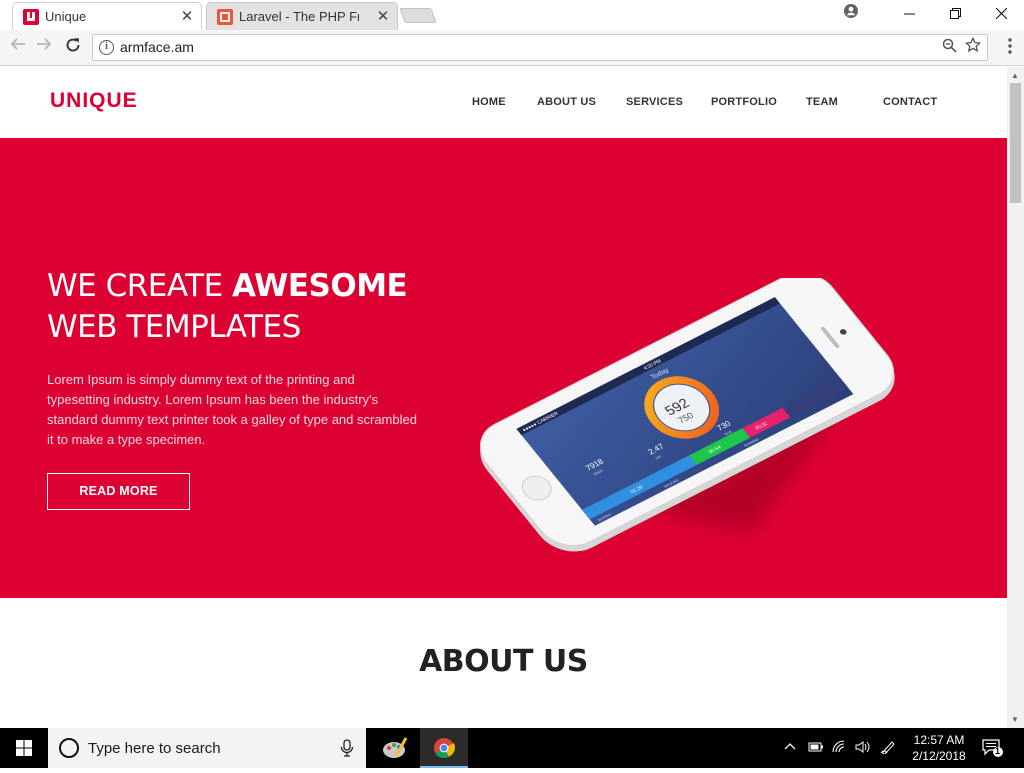 This screenshot has height=773, width=1024. What do you see at coordinates (955, 14) in the screenshot?
I see `restore-button` at bounding box center [955, 14].